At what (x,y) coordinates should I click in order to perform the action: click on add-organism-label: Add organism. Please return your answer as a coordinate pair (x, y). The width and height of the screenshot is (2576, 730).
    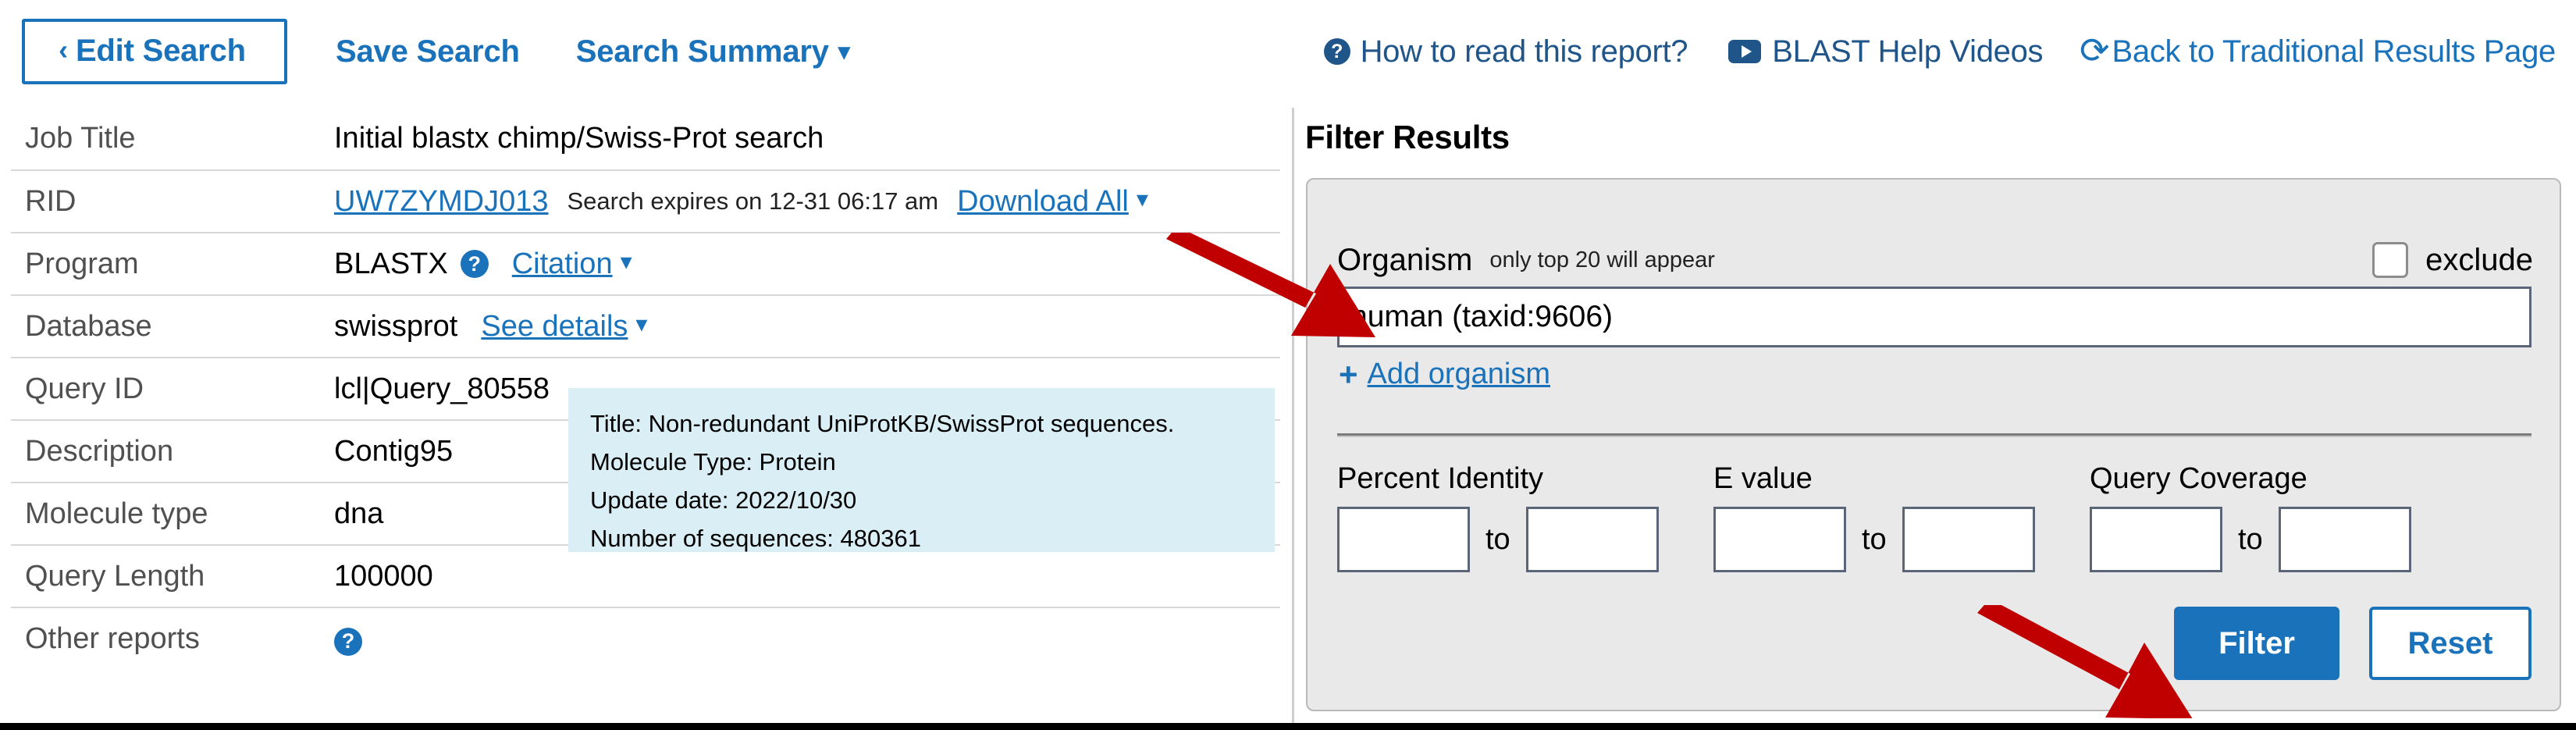
    Looking at the image, I should click on (1458, 374).